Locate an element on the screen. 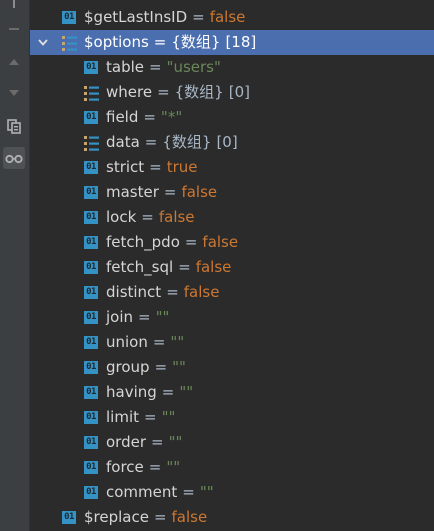  variable-name: $getLastInsID is located at coordinates (136, 17).